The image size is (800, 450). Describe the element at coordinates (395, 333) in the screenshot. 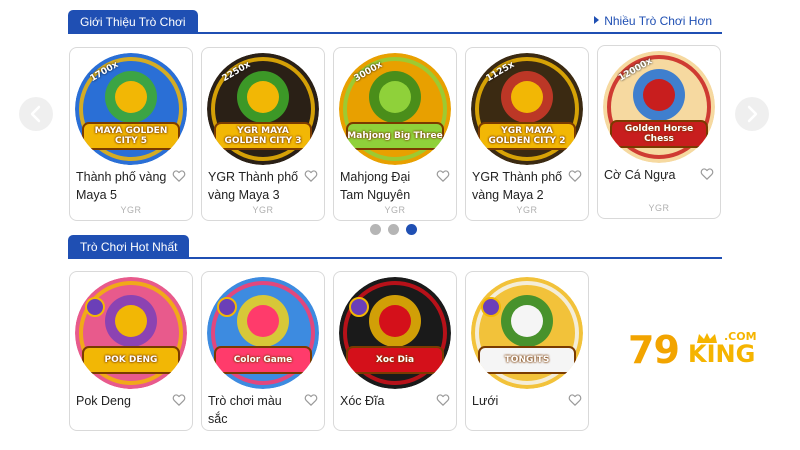

I see `coins-plate-icon: Xoc Dia` at that location.